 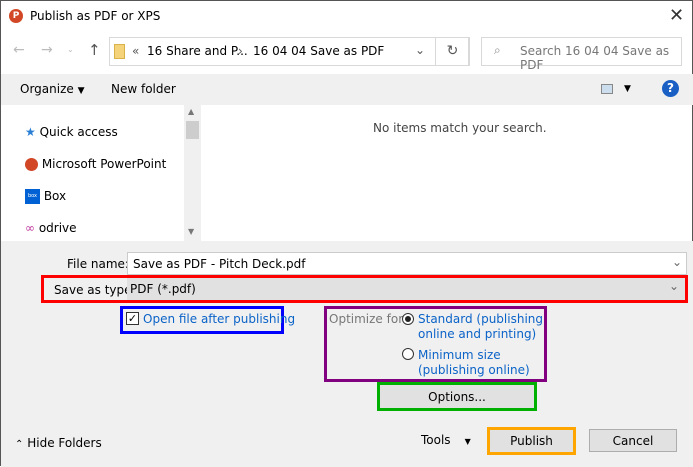 I want to click on back-icon: ←, so click(x=19, y=50).